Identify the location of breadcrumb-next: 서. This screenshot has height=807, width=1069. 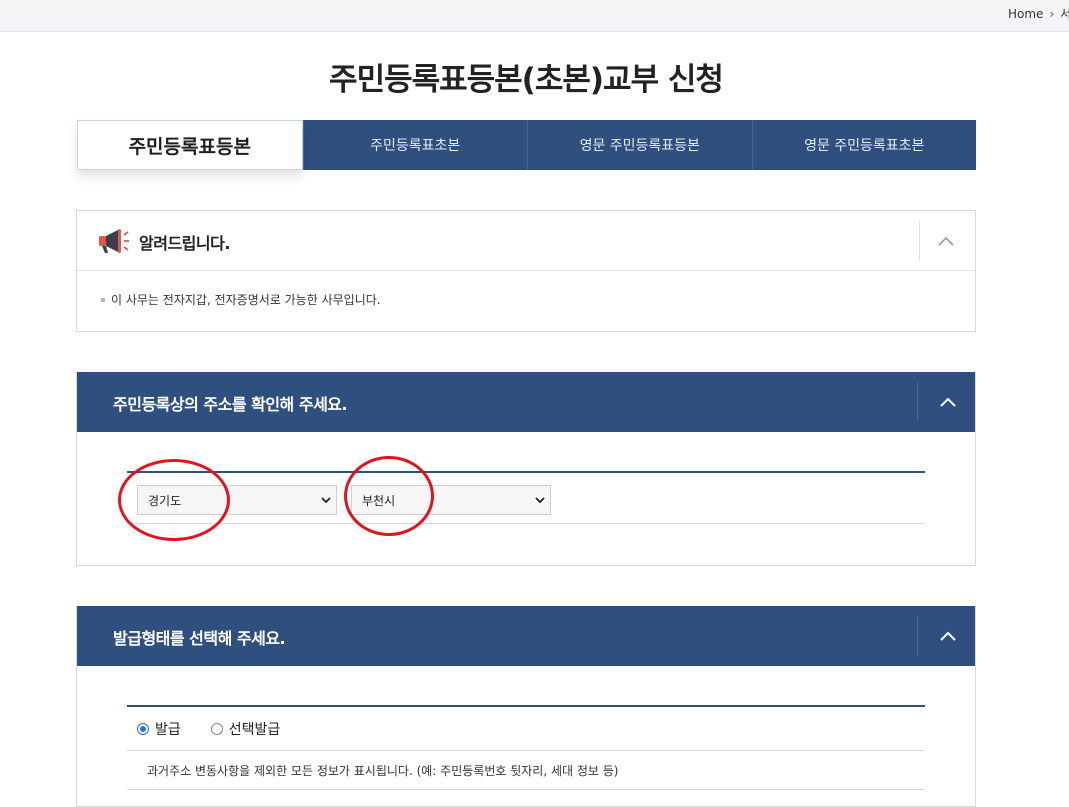
(1064, 13).